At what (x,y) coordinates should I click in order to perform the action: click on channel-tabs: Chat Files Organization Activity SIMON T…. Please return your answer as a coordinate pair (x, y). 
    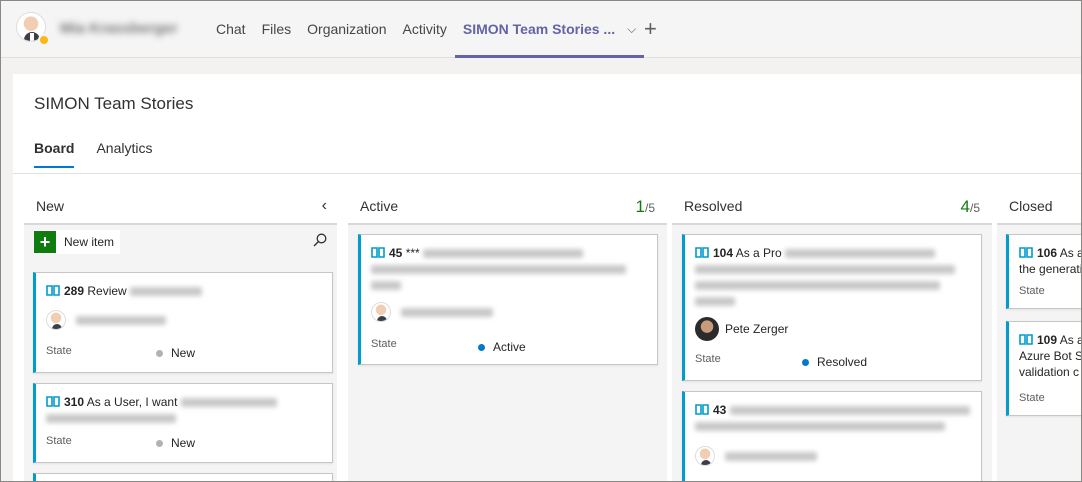
    Looking at the image, I should click on (426, 29).